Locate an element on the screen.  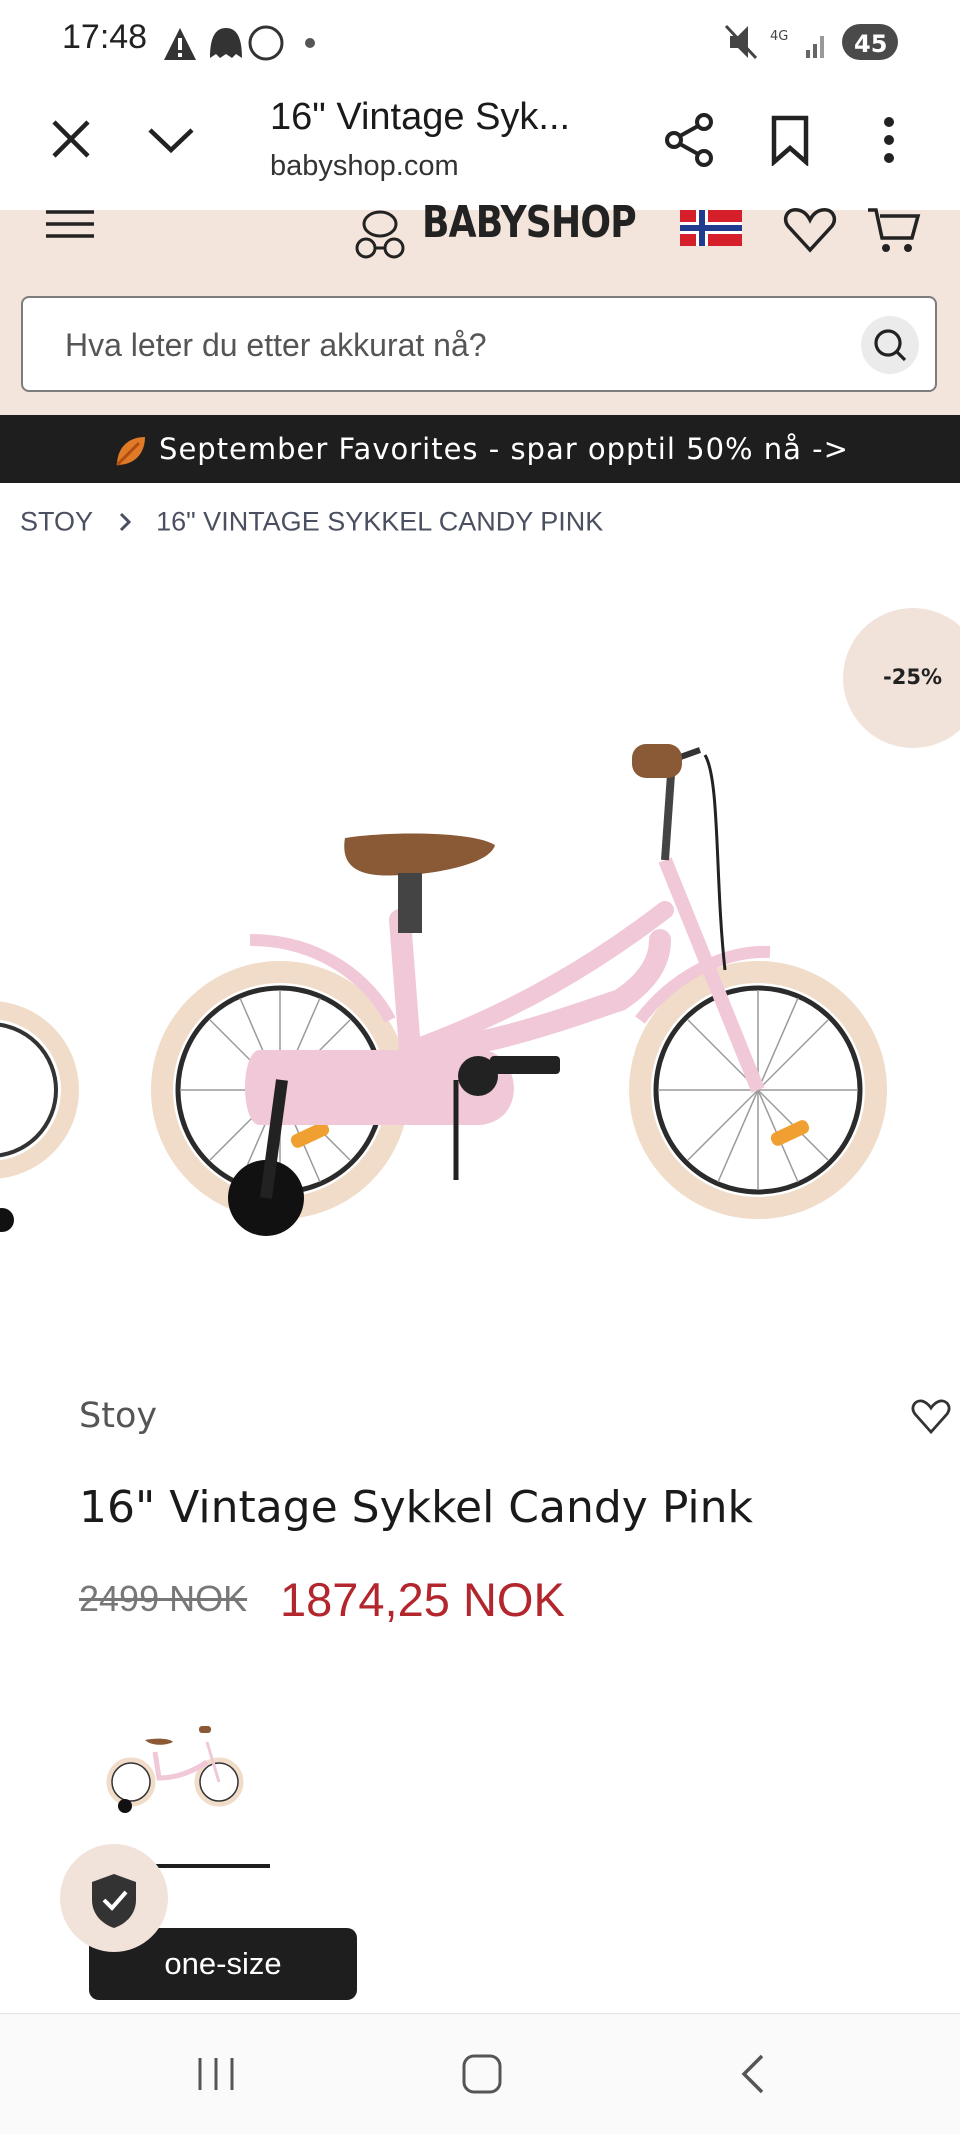
chevron-down-icon is located at coordinates (171, 140).